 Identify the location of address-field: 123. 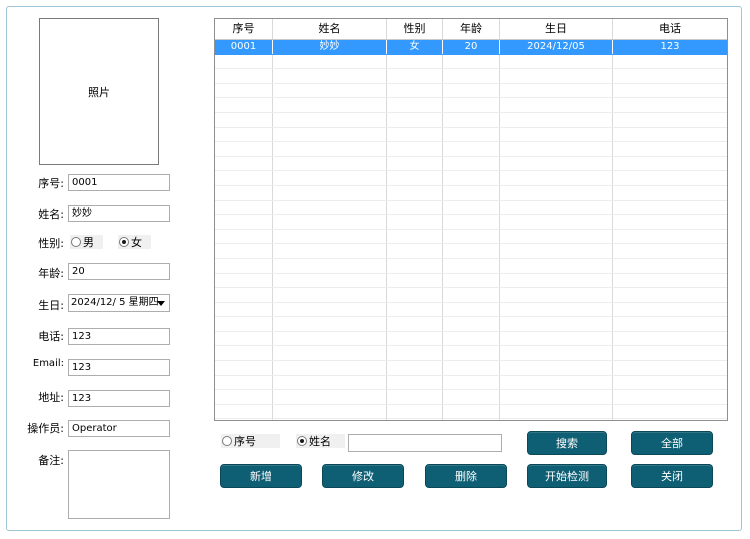
(119, 398).